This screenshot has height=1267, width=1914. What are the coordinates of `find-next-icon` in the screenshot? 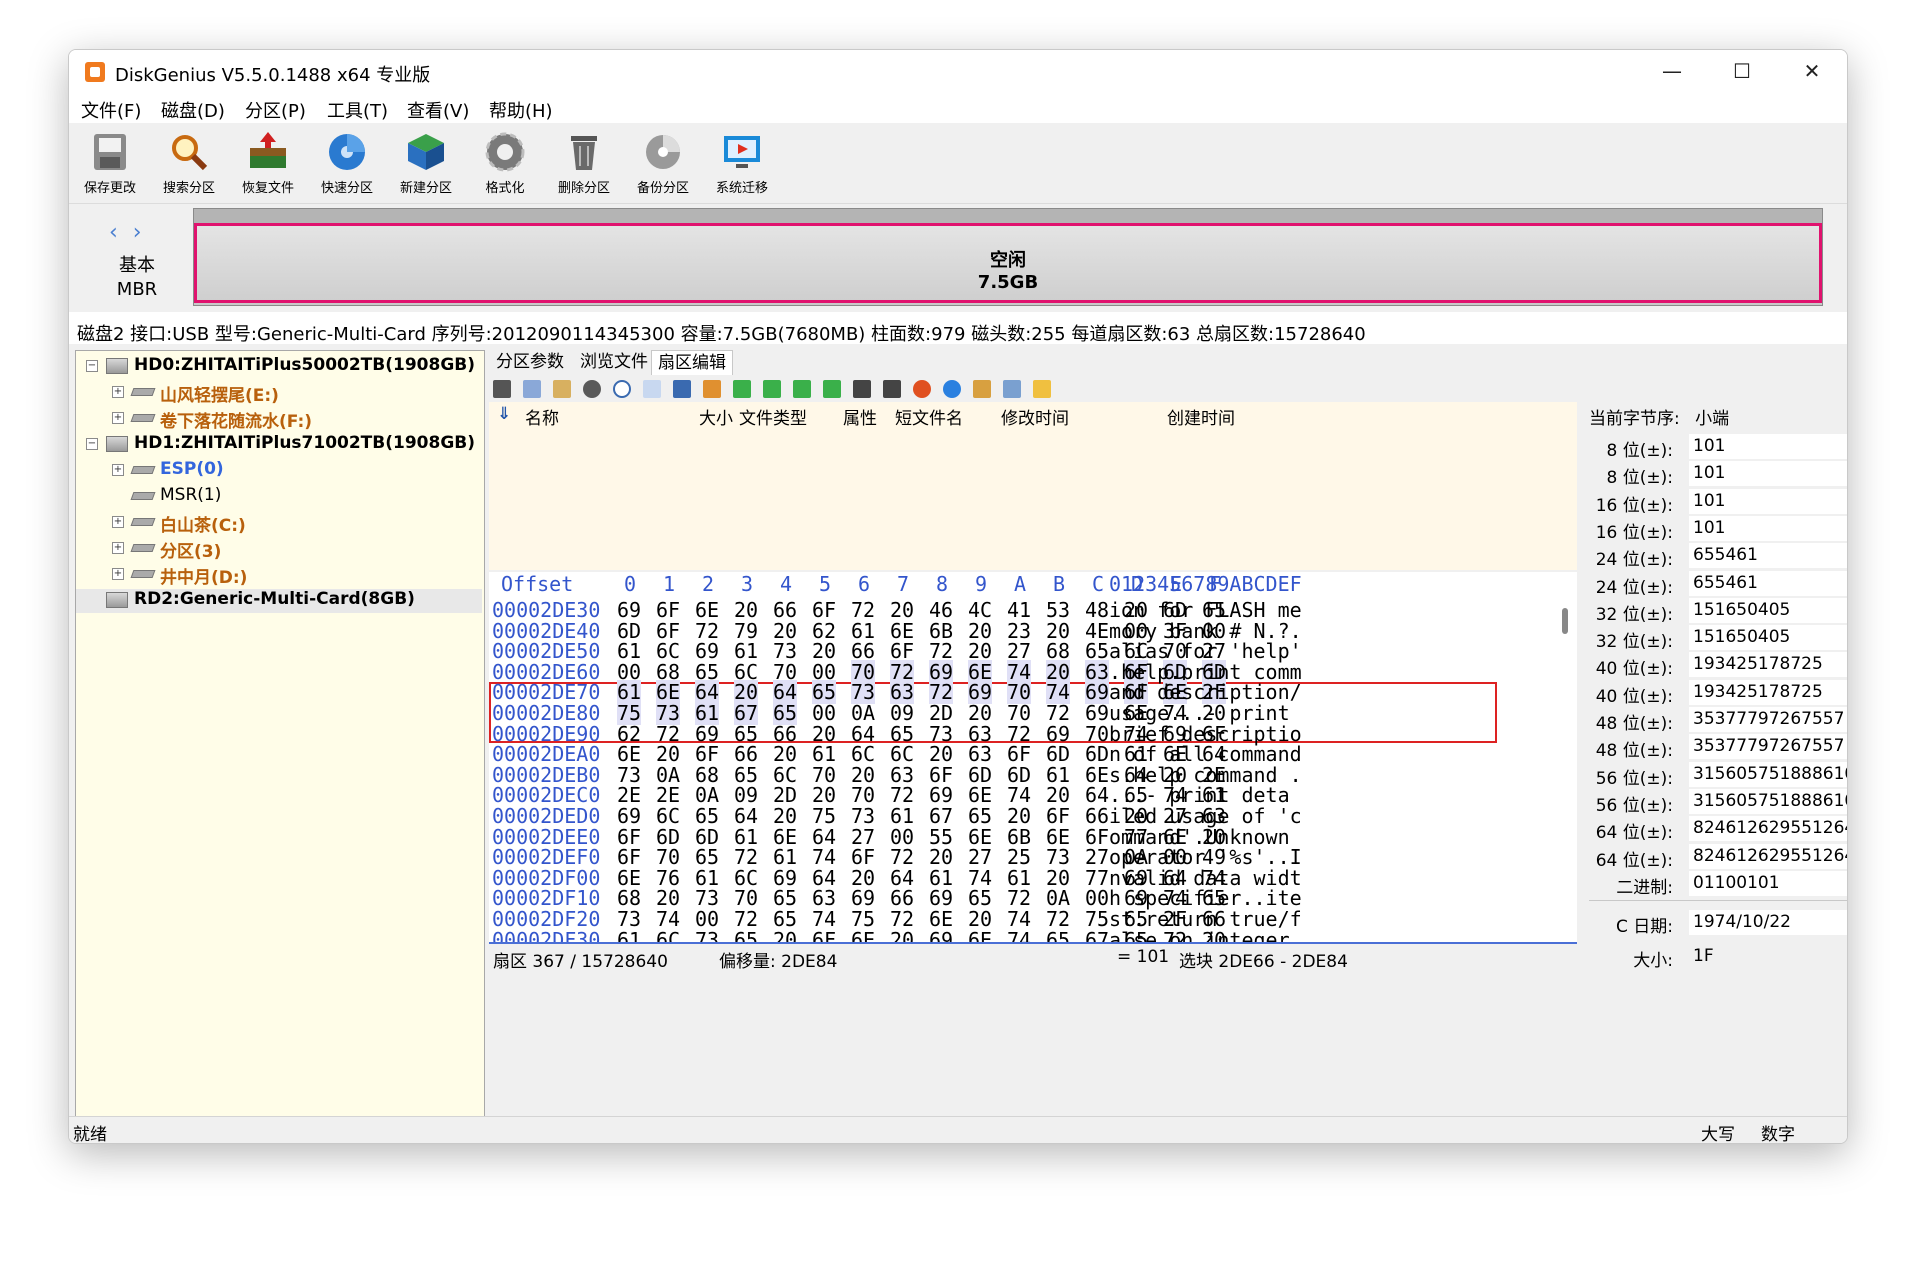 It's located at (652, 389).